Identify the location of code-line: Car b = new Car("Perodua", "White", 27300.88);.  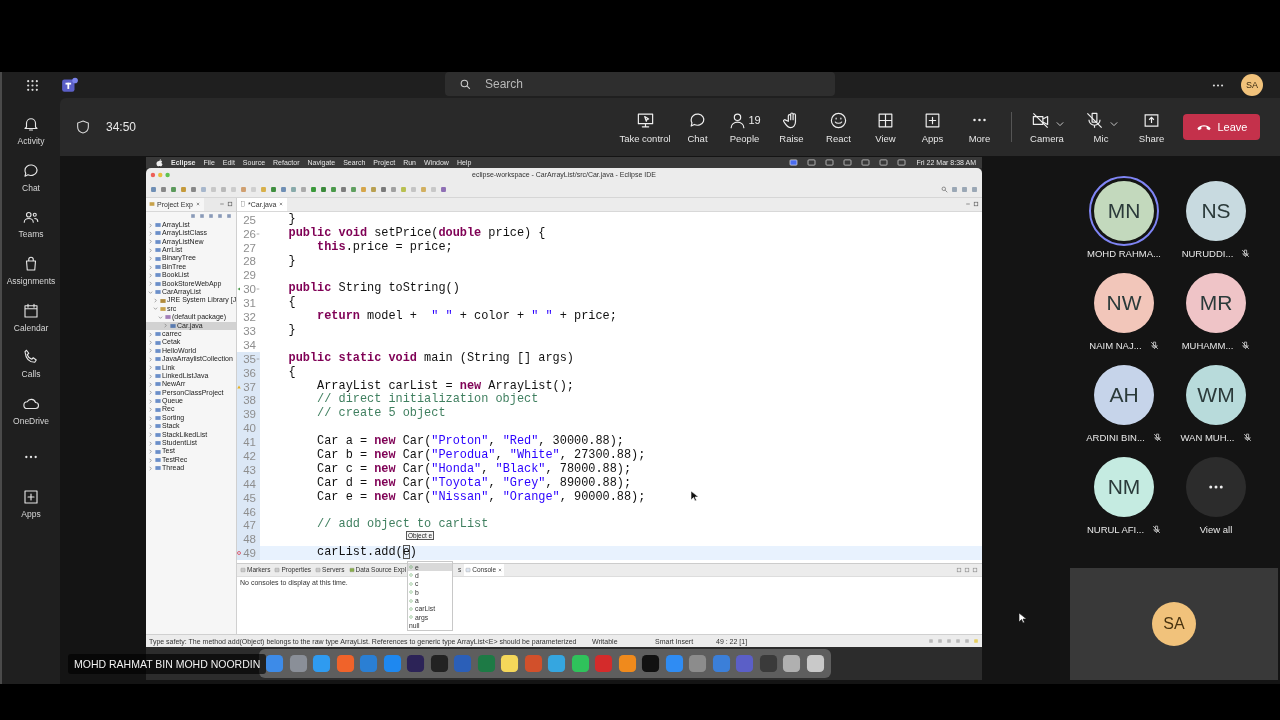
(481, 456).